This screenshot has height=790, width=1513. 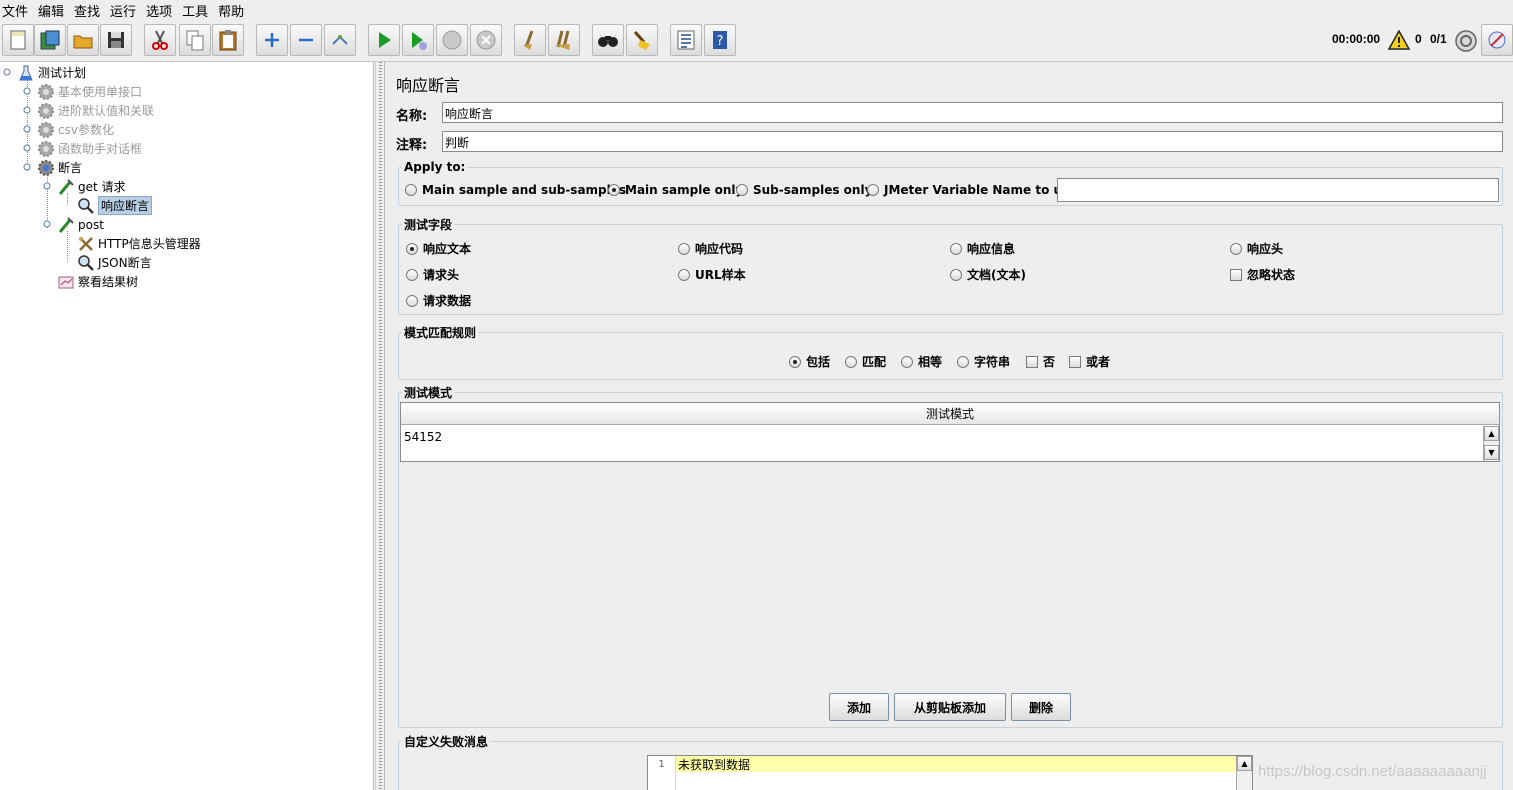 What do you see at coordinates (1491, 452) in the screenshot?
I see `scroll-down-icon: ▼` at bounding box center [1491, 452].